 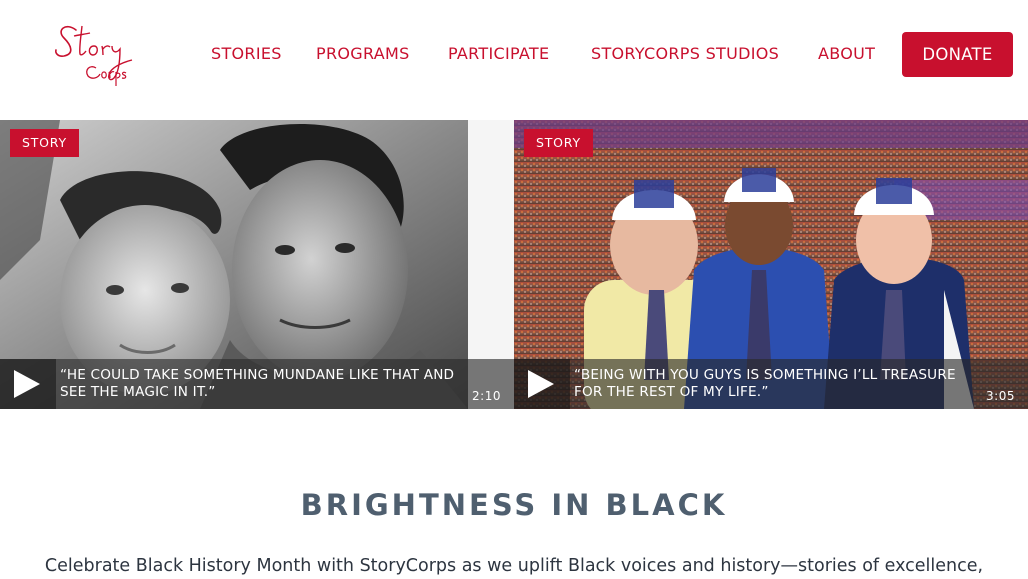 I want to click on story-duration: 2:10, so click(x=486, y=396).